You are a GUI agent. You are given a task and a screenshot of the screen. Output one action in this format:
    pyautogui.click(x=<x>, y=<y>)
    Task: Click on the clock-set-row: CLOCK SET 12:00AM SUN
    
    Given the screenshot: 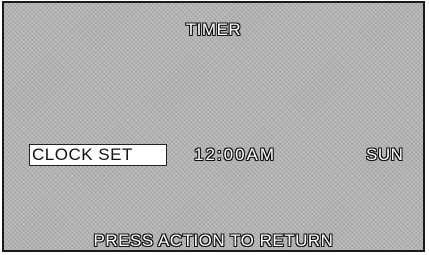 What is the action you would take?
    pyautogui.click(x=213, y=155)
    